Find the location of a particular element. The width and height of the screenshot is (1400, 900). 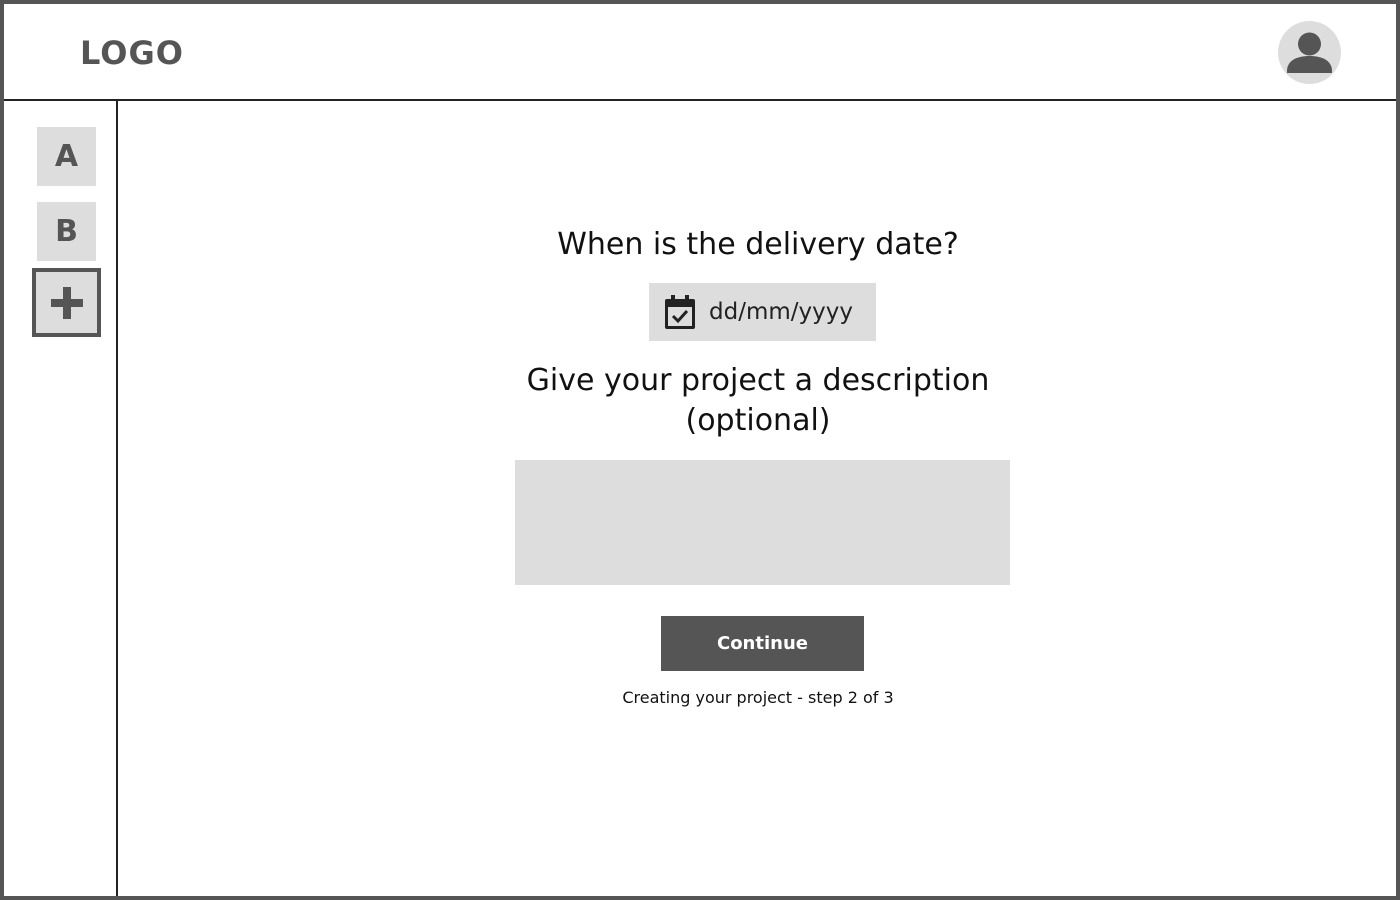

date-placeholder: dd/mm/yyyy is located at coordinates (781, 312).